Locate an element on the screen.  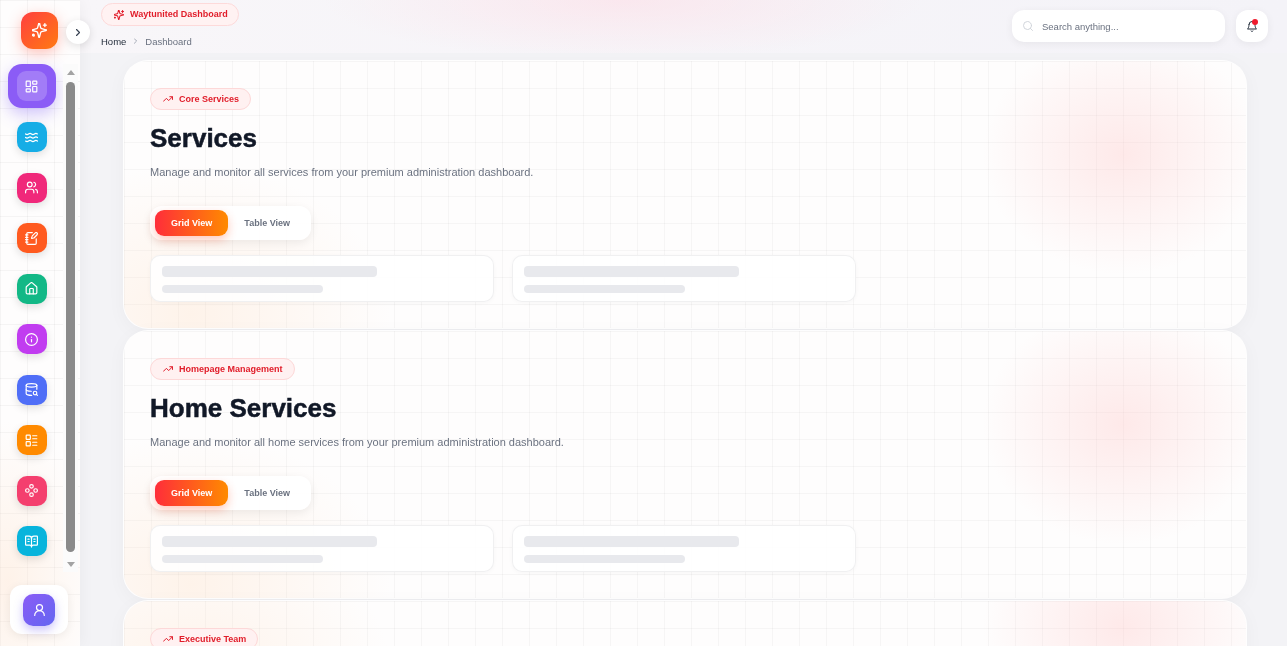
section-title: Home Services is located at coordinates (243, 408).